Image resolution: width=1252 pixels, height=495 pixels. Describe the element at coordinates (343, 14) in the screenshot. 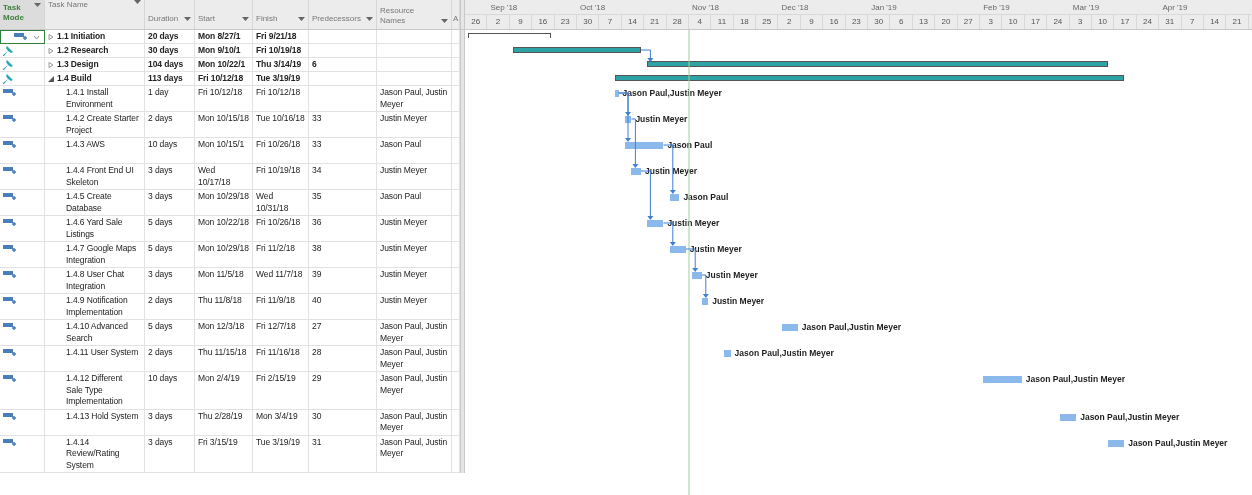

I see `column-header: Predecessors` at that location.